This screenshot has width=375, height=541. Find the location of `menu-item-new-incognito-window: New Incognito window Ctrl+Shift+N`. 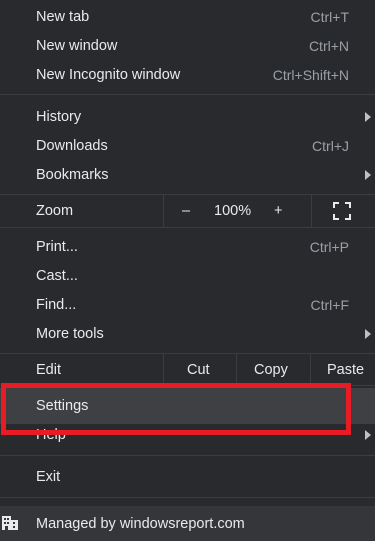

menu-item-new-incognito-window: New Incognito window Ctrl+Shift+N is located at coordinates (187, 74).